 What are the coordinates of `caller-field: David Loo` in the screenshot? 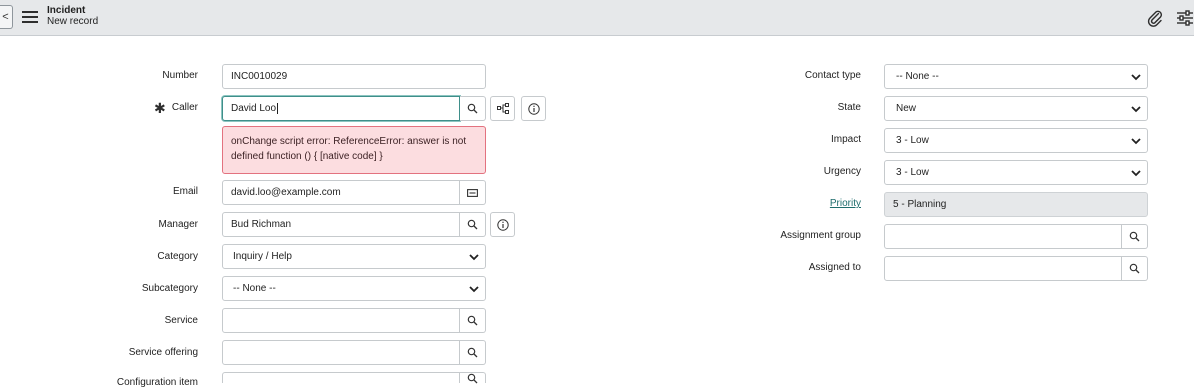 It's located at (341, 108).